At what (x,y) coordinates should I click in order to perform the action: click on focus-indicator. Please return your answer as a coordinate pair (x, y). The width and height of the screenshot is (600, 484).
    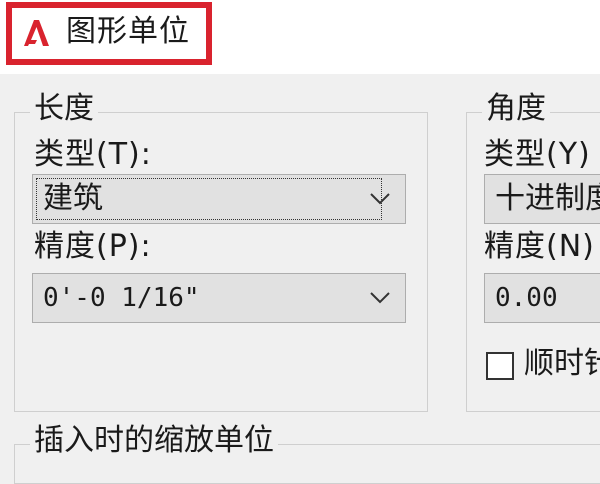
    Looking at the image, I should click on (209, 199).